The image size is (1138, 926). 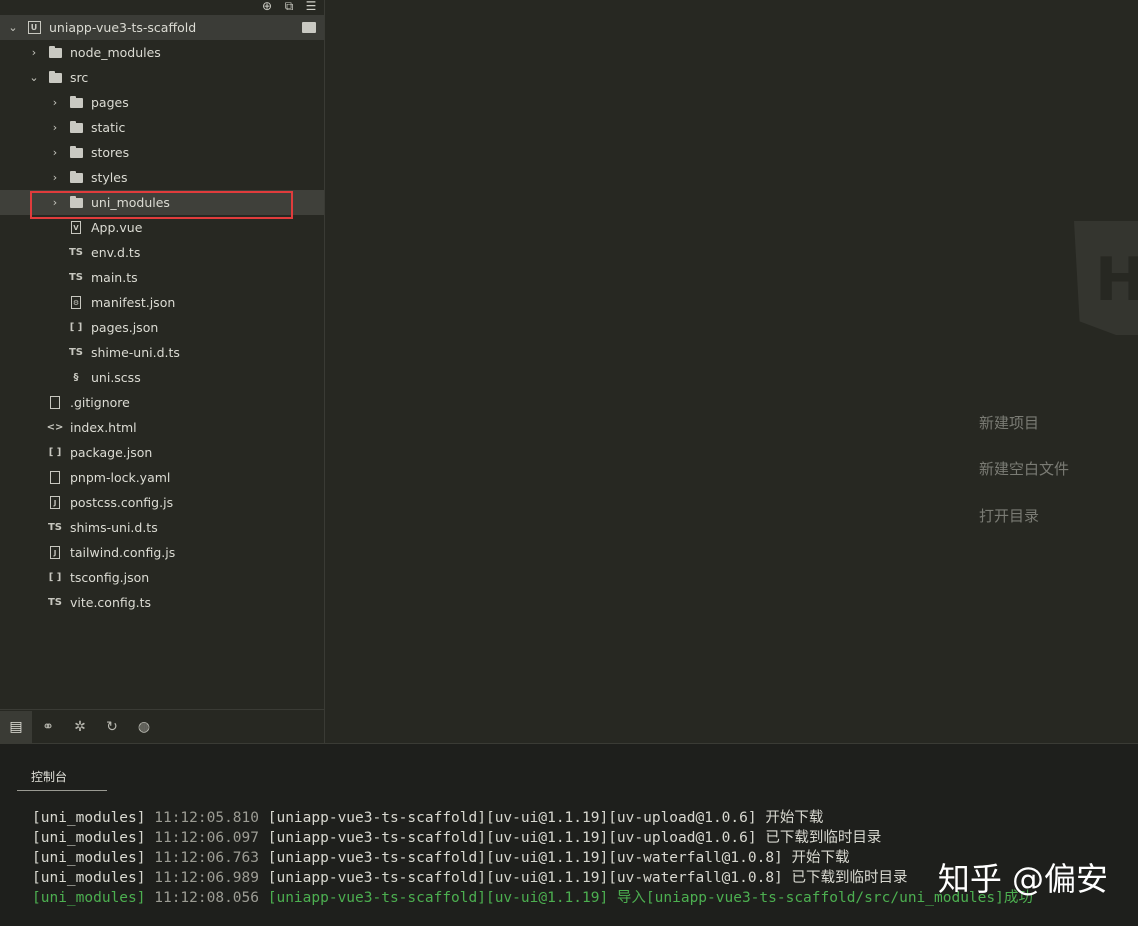 What do you see at coordinates (162, 177) in the screenshot?
I see `tree-item: › styles` at bounding box center [162, 177].